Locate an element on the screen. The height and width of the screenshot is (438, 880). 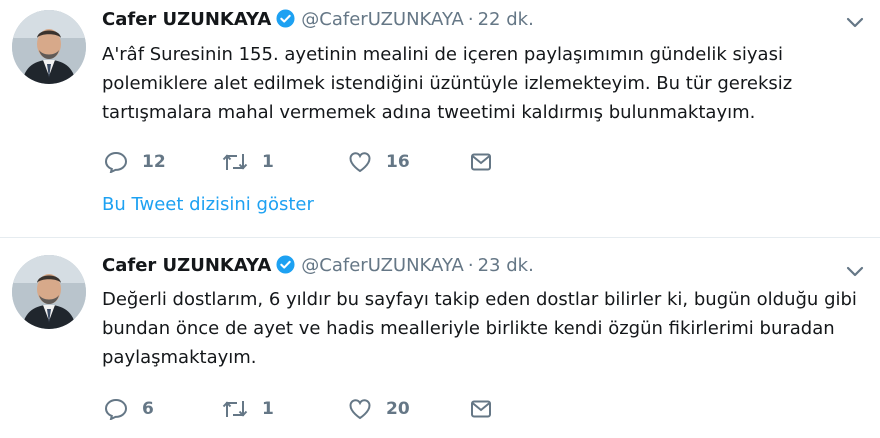
timestamp: 23 dk. is located at coordinates (506, 265).